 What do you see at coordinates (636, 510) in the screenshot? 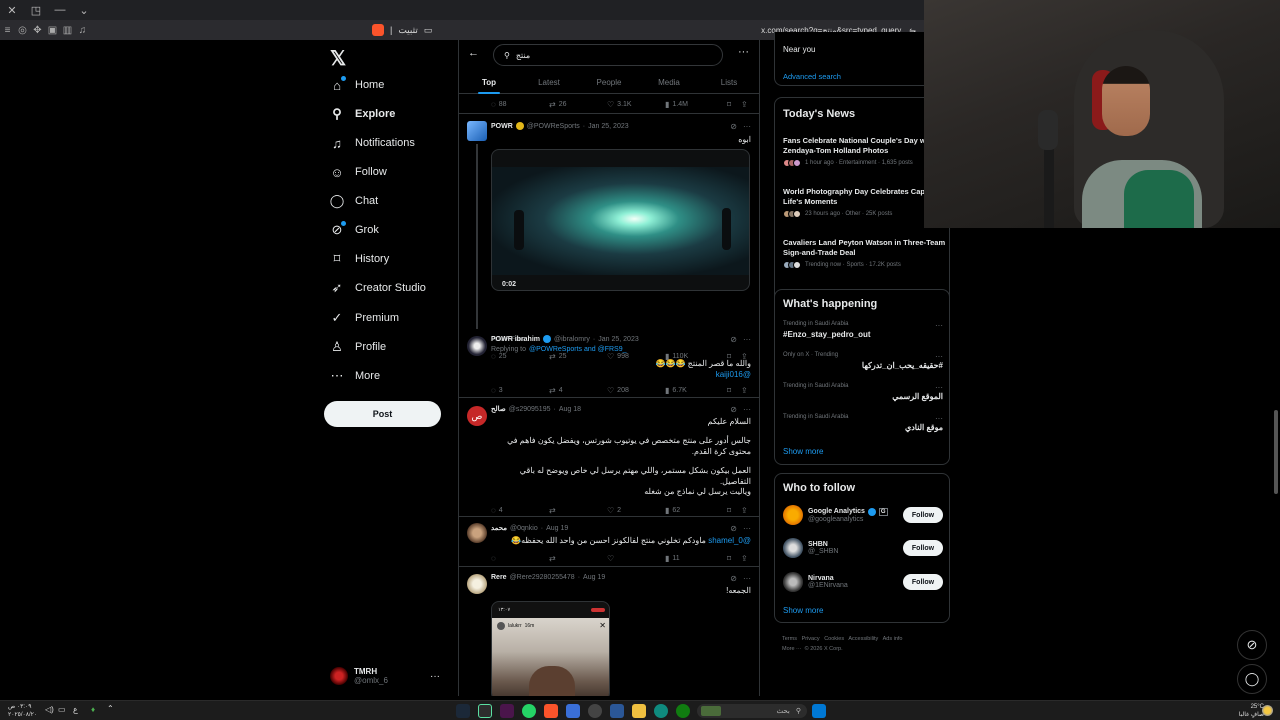
I see `like-button: ♡ 2` at bounding box center [636, 510].